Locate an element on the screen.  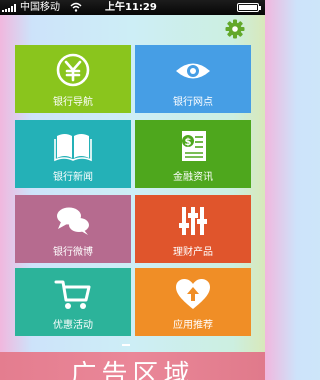
heart-upload-icon is located at coordinates (193, 294).